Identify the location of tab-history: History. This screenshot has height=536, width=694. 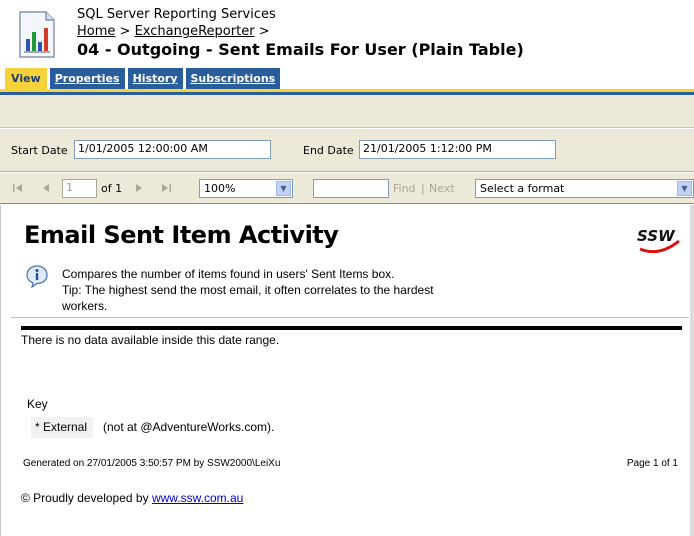
(155, 78).